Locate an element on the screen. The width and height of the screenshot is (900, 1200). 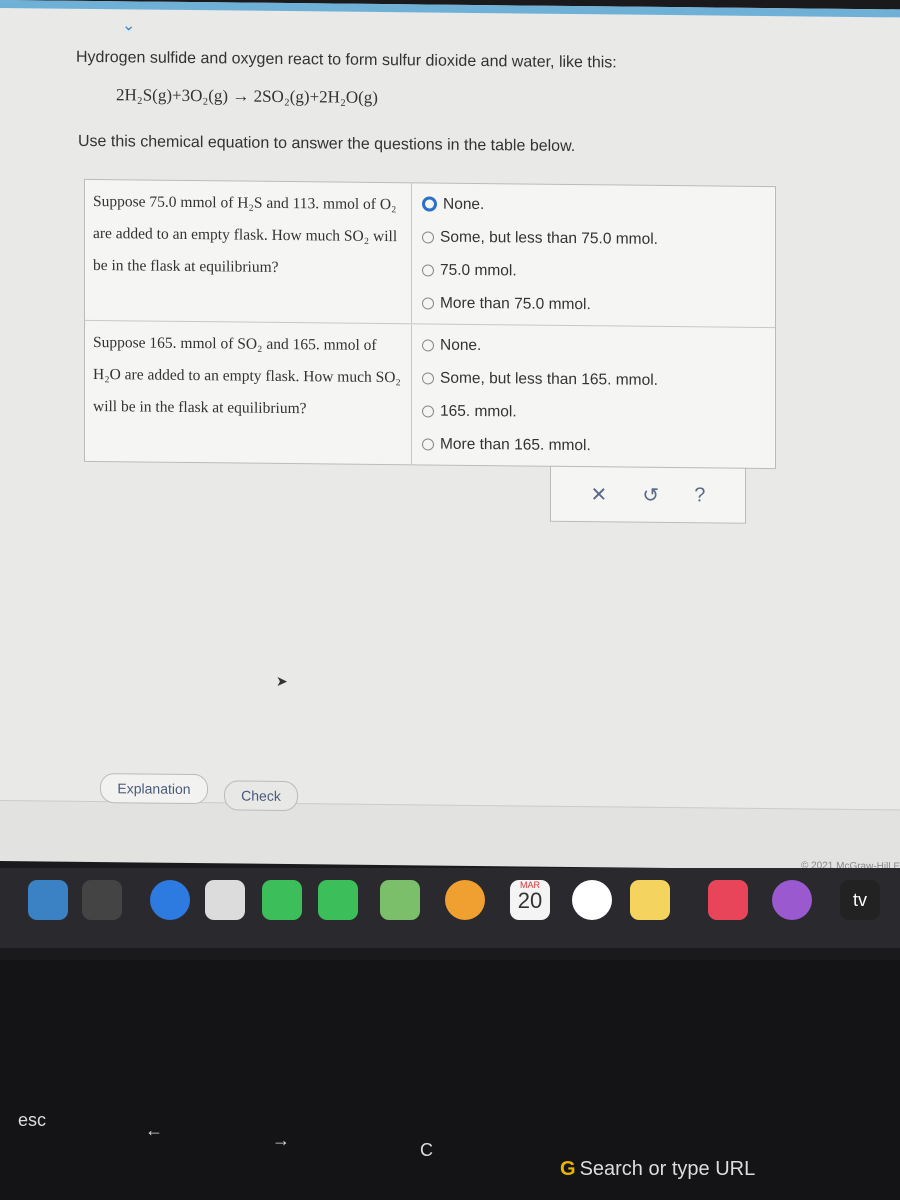
option-radio: Some, but less than 165. mmol. is located at coordinates (593, 379).